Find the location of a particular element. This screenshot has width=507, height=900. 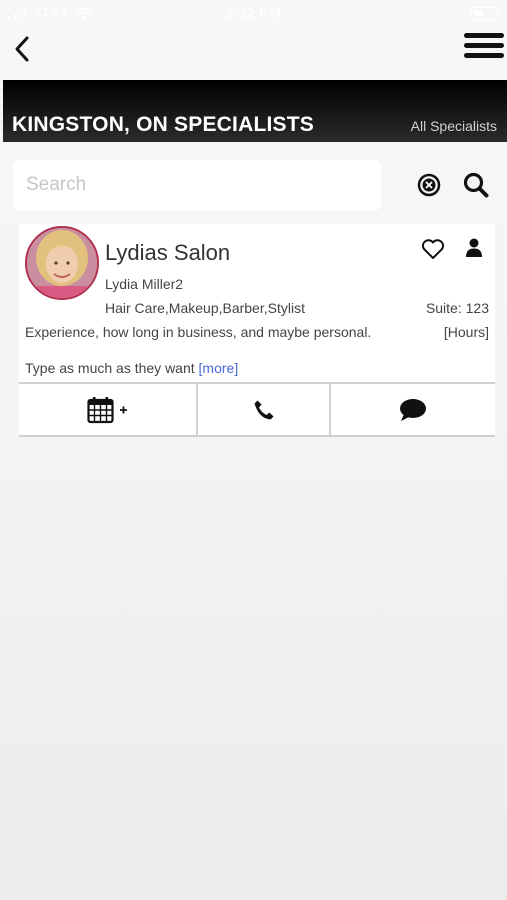

hamburger-menu-icon is located at coordinates (484, 45).